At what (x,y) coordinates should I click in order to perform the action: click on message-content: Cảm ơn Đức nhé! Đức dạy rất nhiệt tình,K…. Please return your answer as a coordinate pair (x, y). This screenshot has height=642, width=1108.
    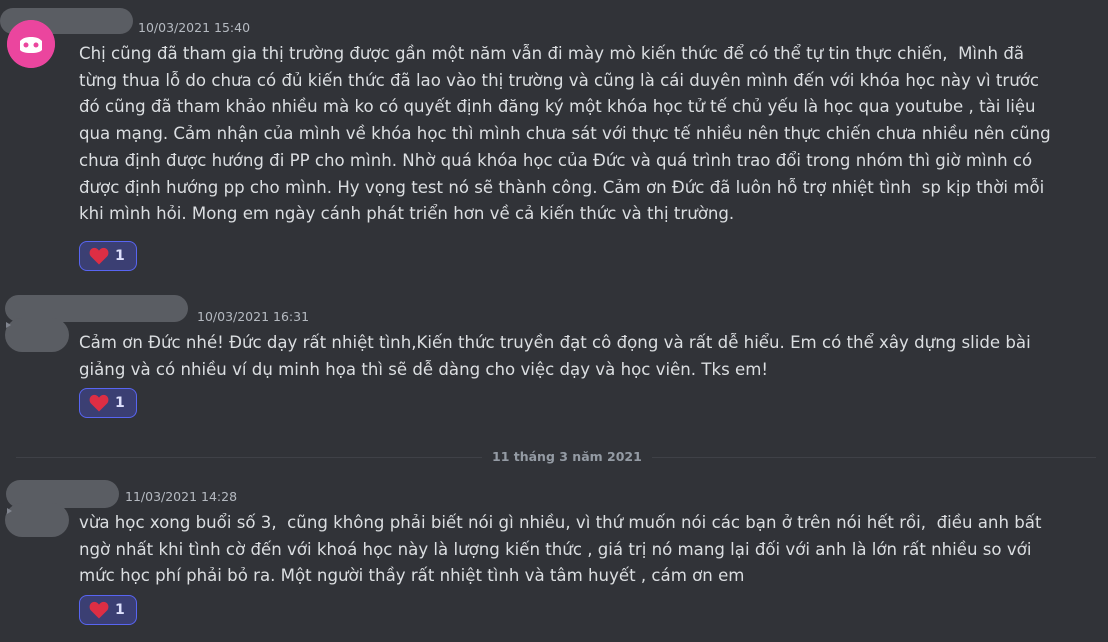
    Looking at the image, I should click on (555, 356).